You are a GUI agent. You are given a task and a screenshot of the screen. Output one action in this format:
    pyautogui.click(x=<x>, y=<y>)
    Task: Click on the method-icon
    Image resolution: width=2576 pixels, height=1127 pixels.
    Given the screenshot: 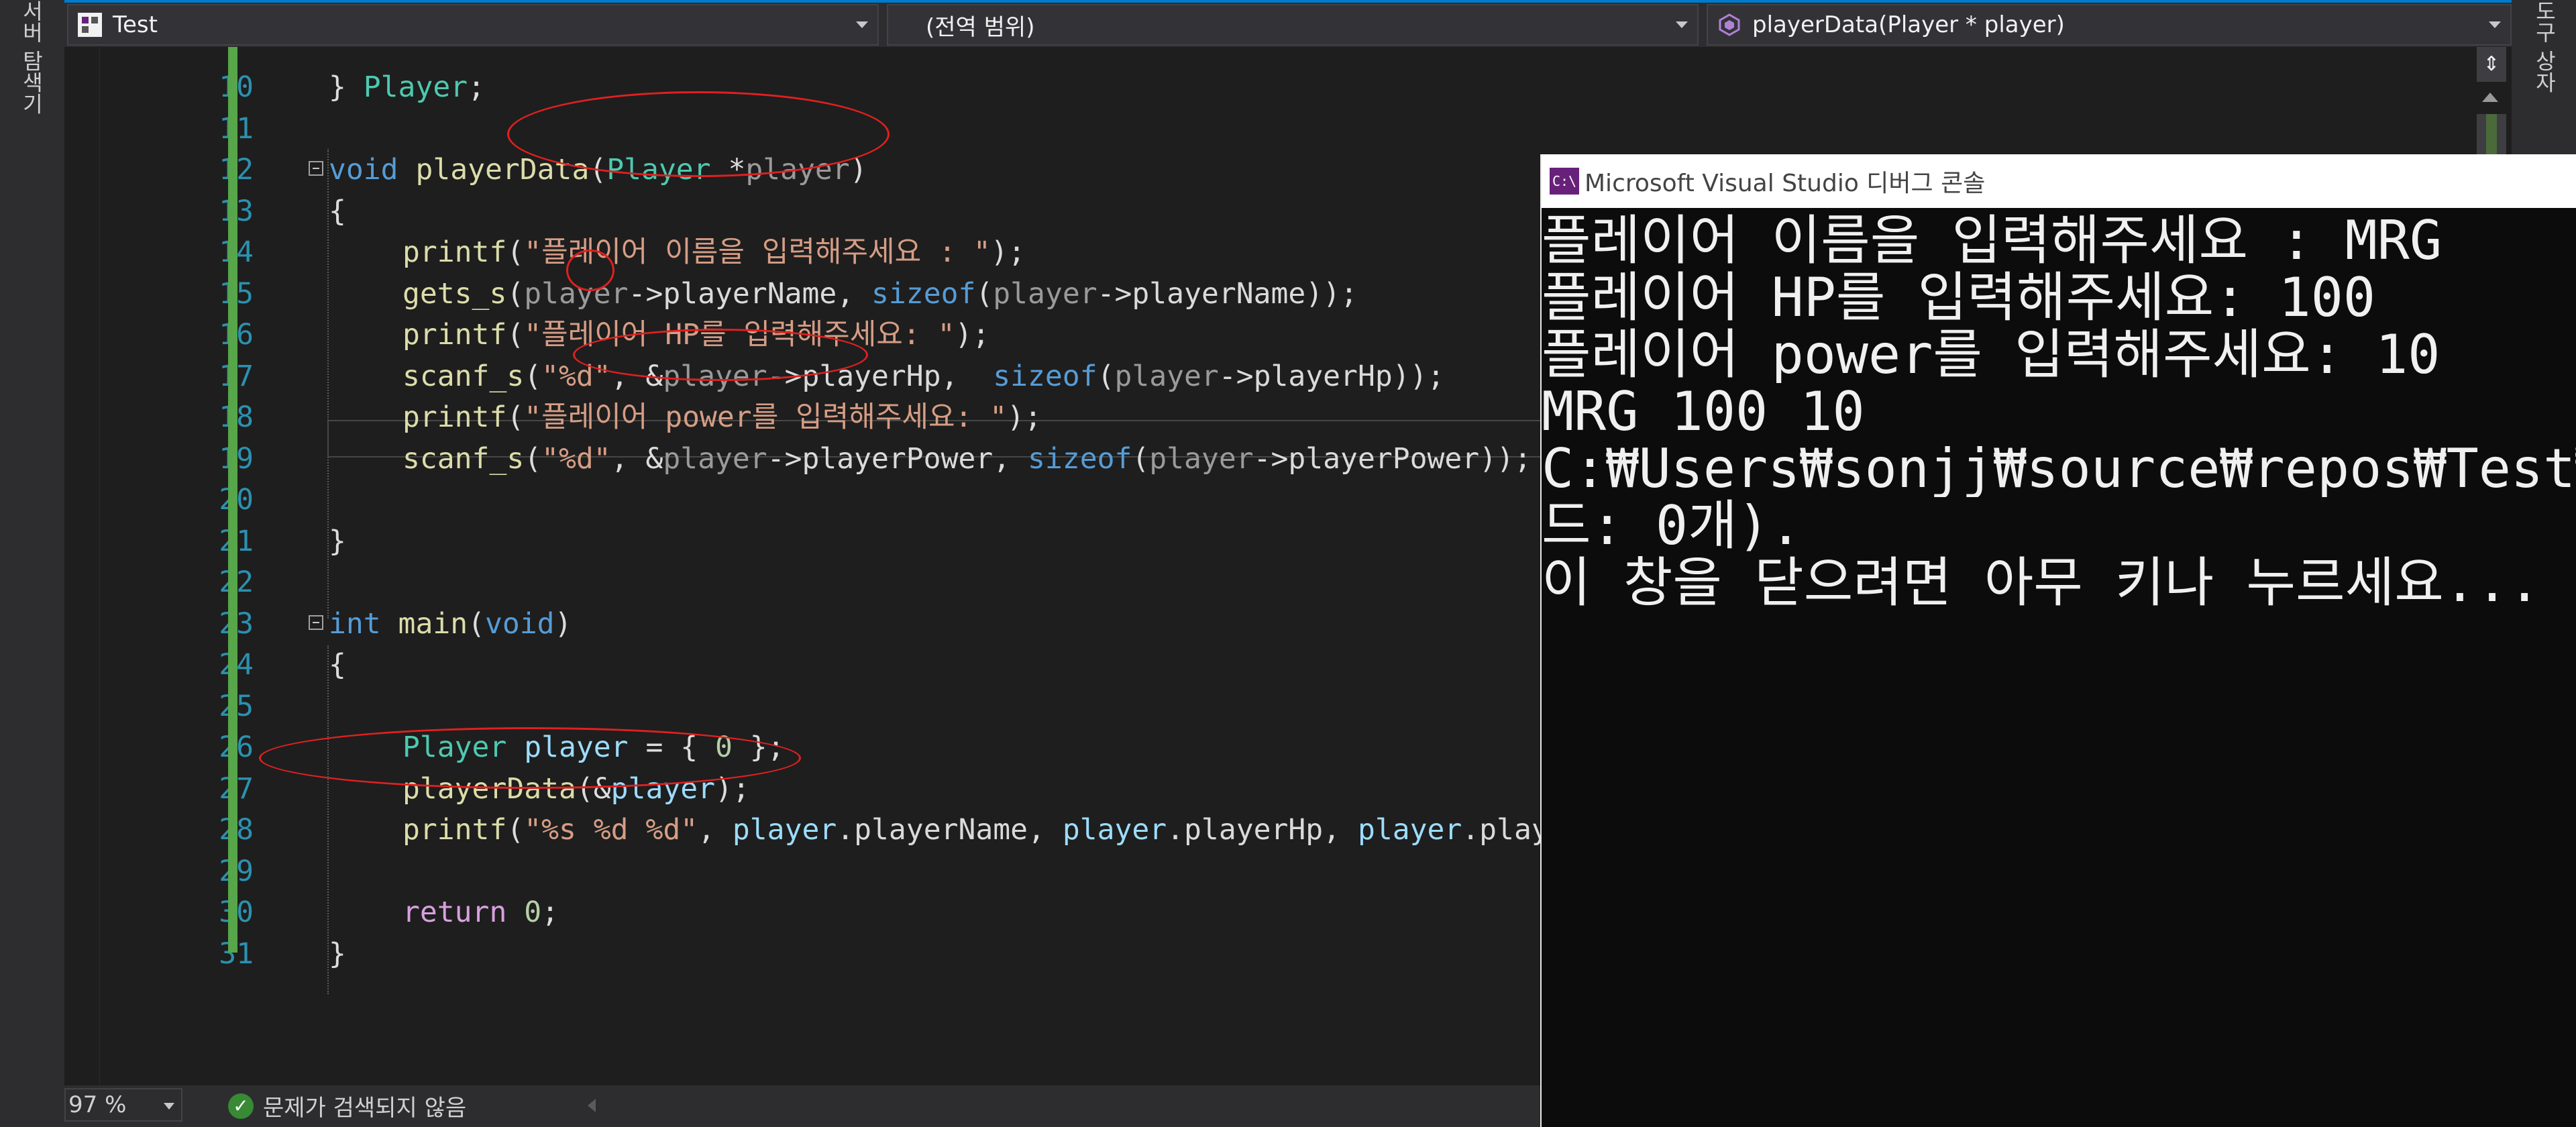 What is the action you would take?
    pyautogui.click(x=1729, y=25)
    